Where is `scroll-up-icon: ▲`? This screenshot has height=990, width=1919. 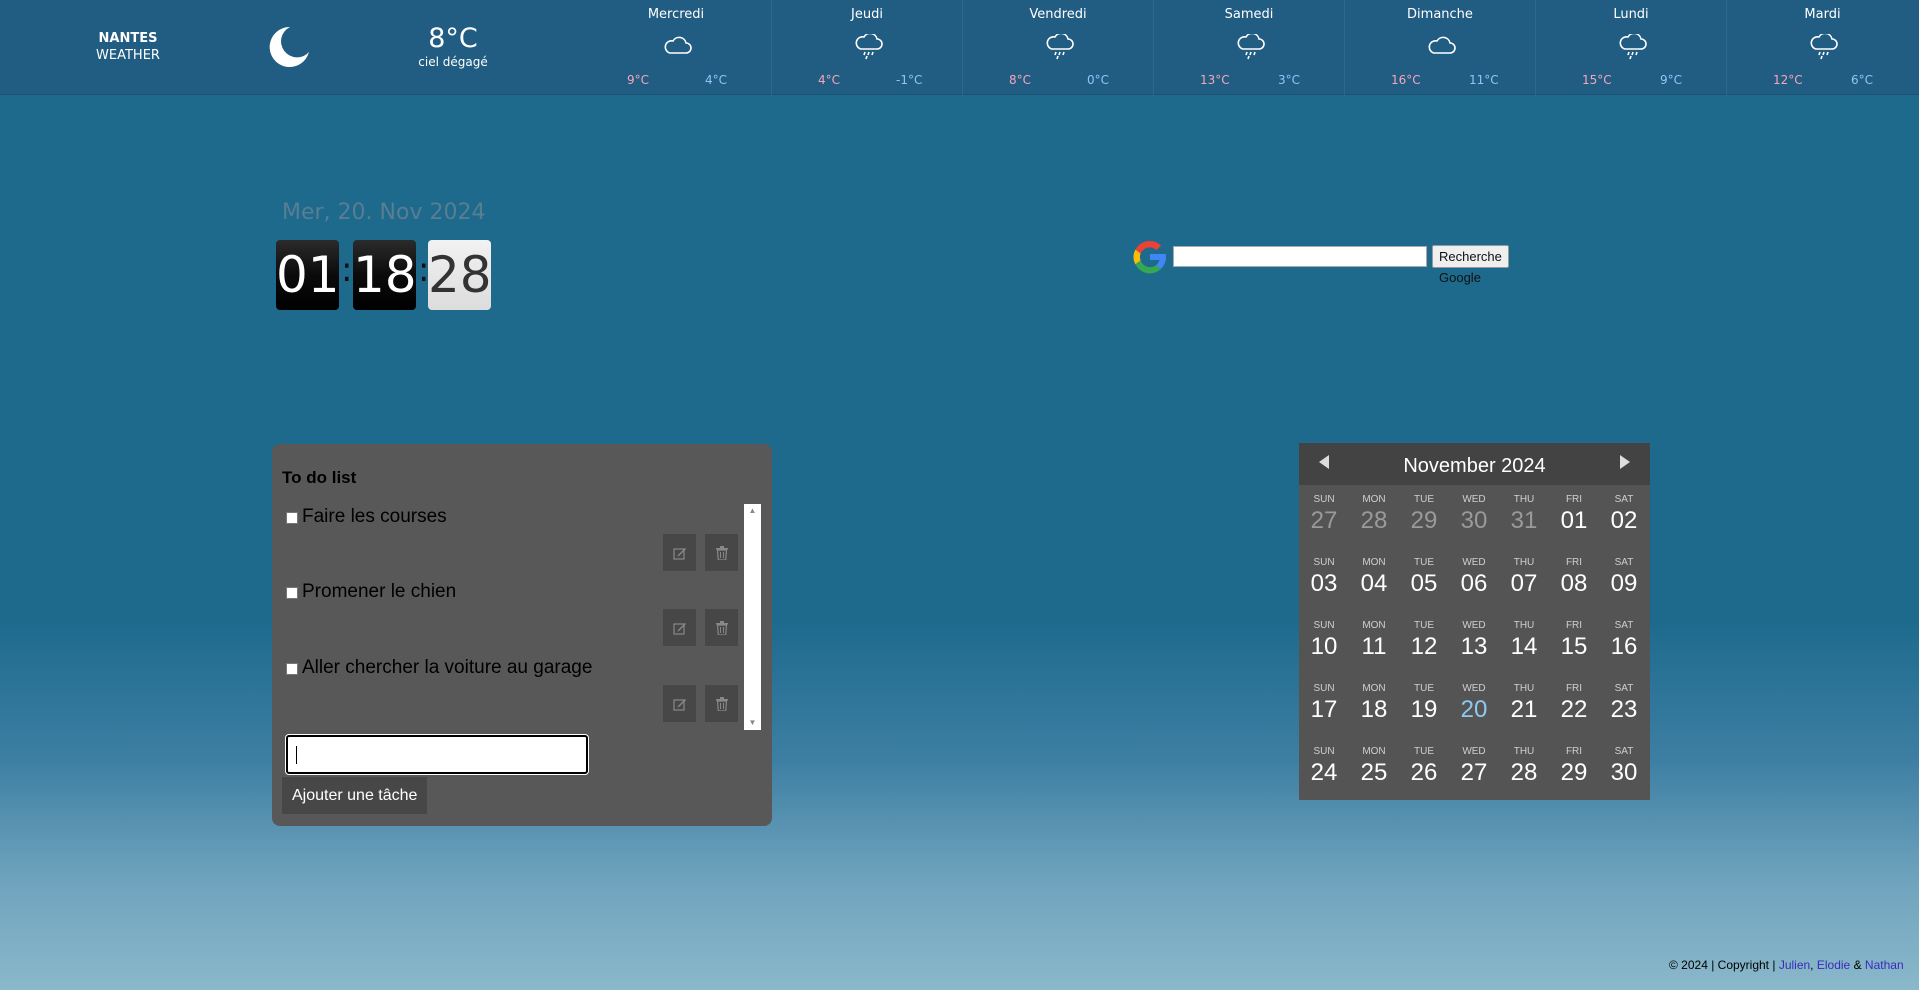
scroll-up-icon: ▲ is located at coordinates (752, 511).